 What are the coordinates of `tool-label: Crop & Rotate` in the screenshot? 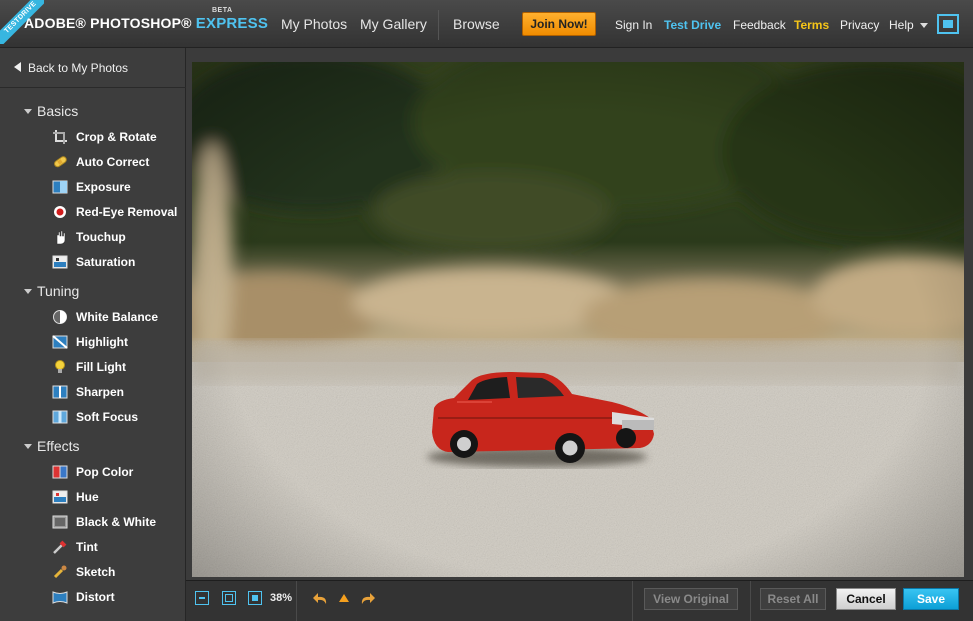 It's located at (116, 137).